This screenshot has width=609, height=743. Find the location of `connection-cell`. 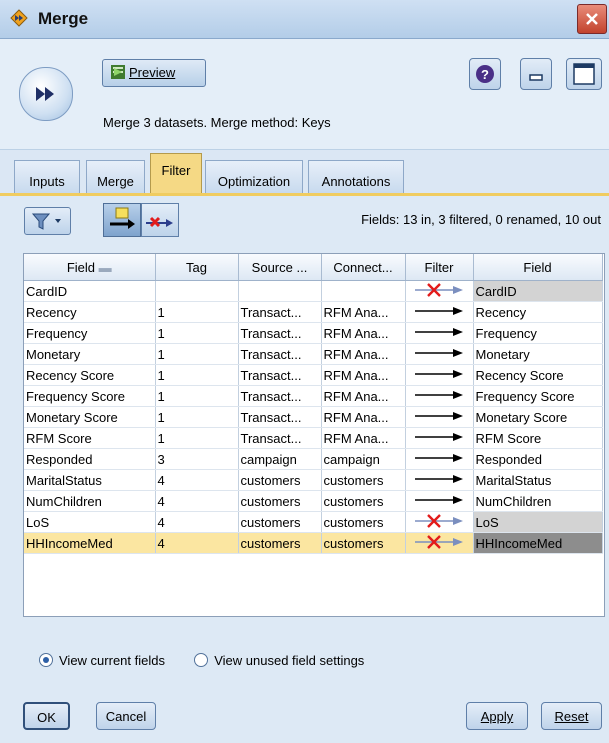

connection-cell is located at coordinates (363, 291).